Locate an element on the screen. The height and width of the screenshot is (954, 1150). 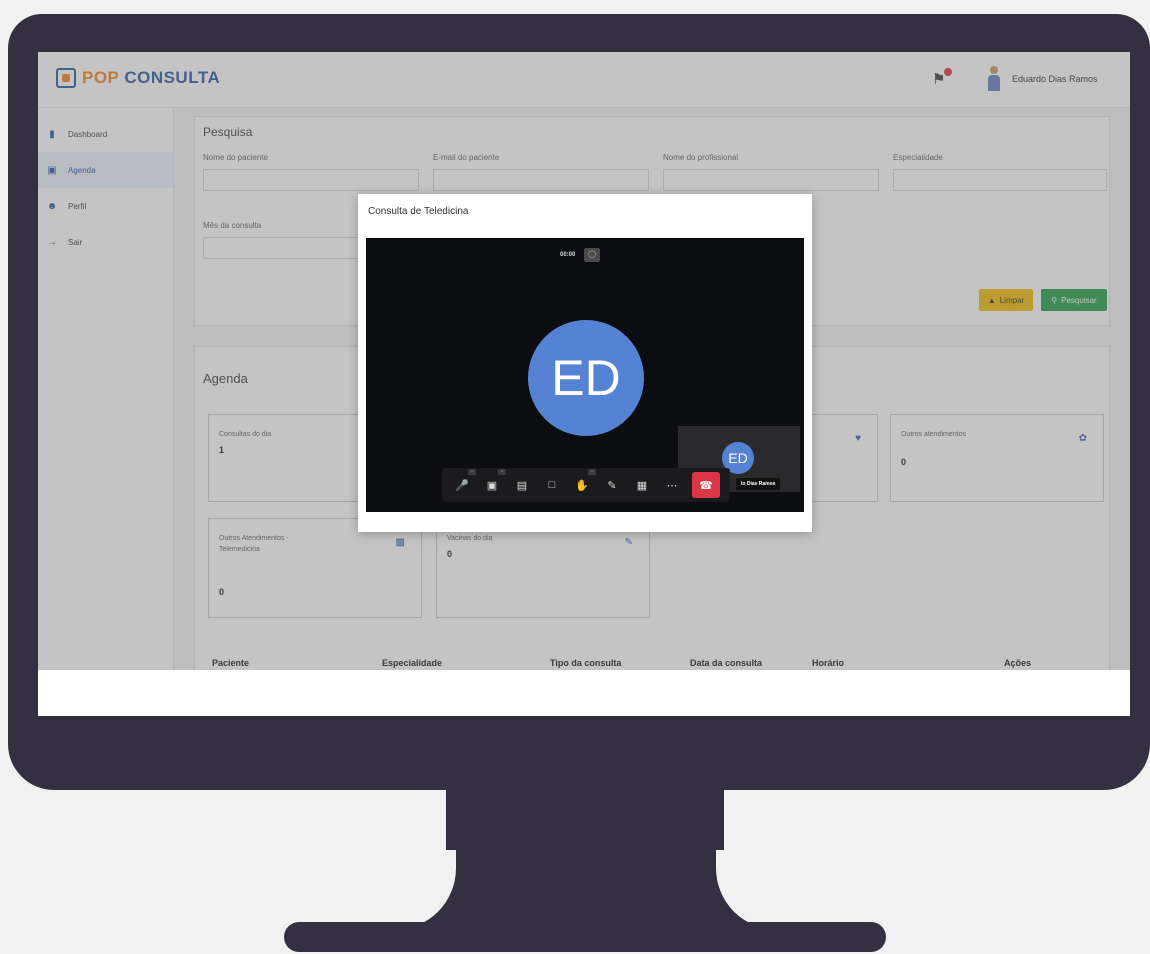
mic-off-icon: 🎤 ^ is located at coordinates (463, 483).